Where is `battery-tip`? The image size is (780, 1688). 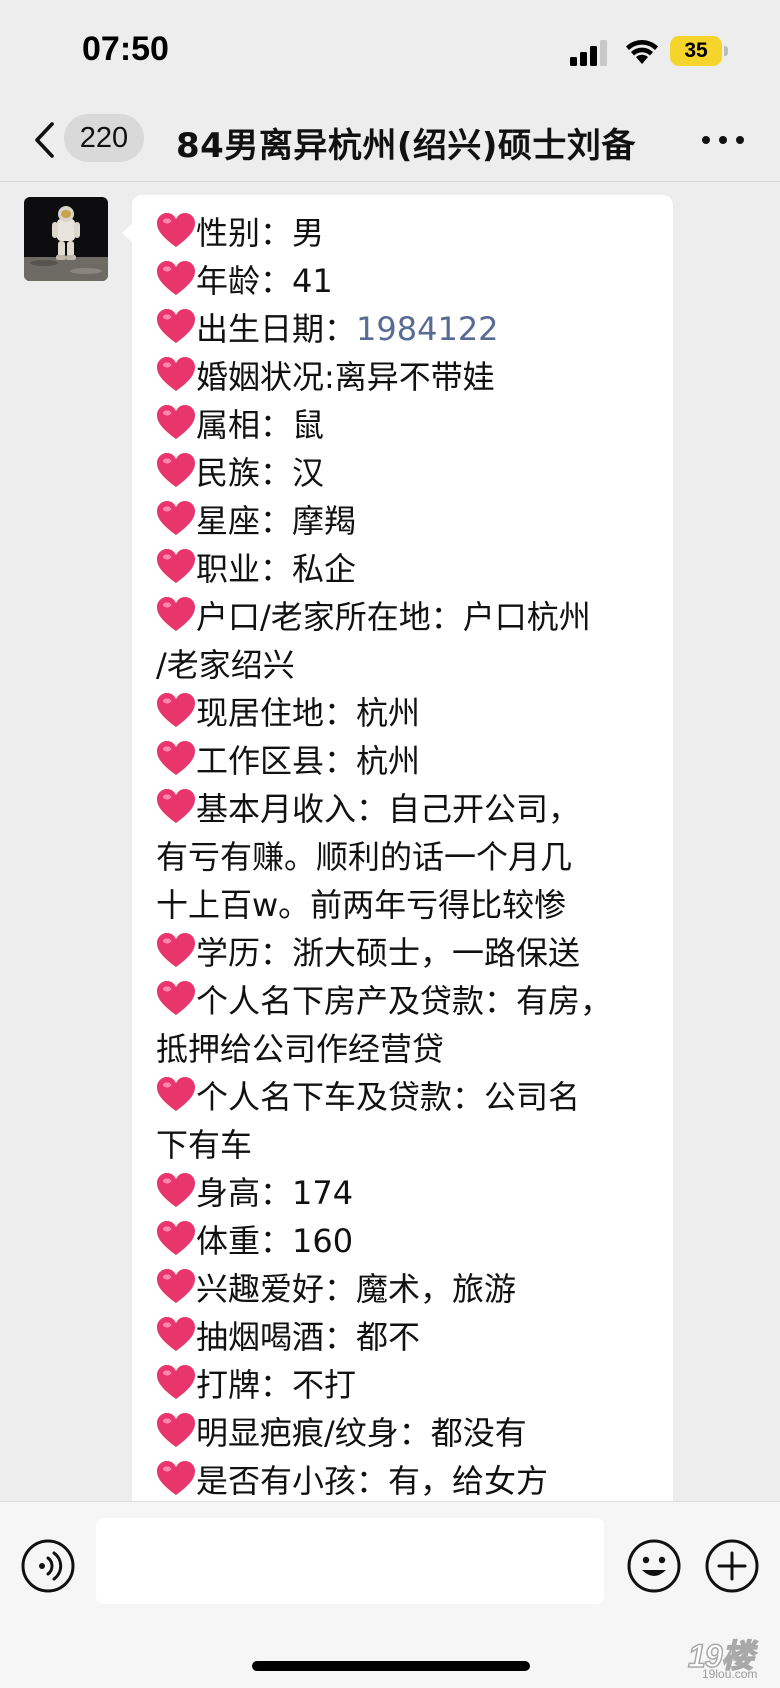 battery-tip is located at coordinates (726, 51).